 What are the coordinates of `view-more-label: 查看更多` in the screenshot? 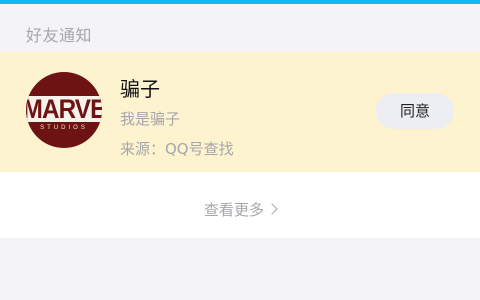 It's located at (233, 210).